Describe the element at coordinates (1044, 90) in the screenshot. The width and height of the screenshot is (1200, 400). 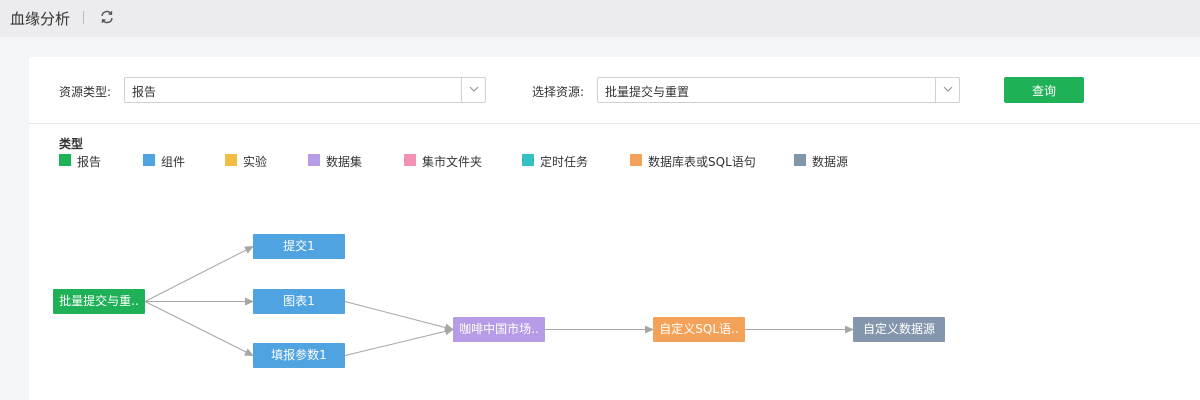
I see `query-button: 查询` at that location.